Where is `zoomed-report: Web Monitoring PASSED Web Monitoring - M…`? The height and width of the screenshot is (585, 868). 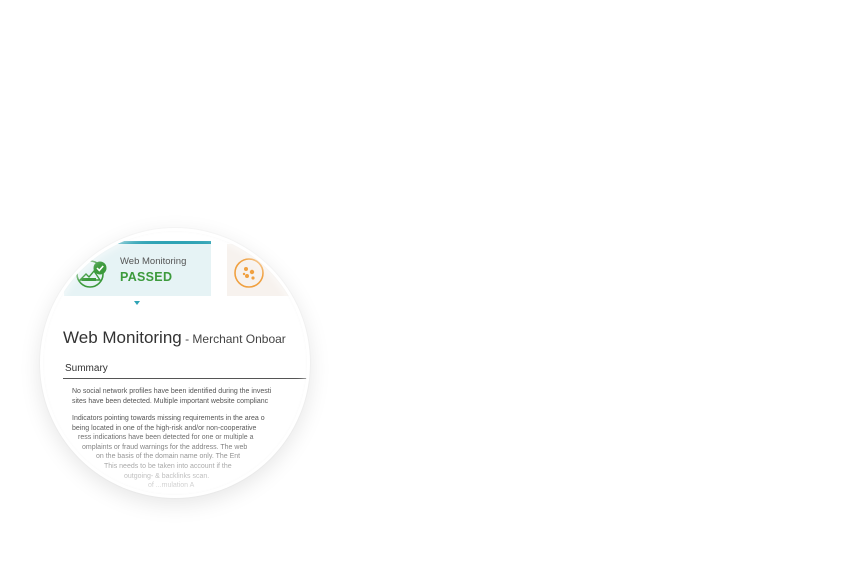 zoomed-report: Web Monitoring PASSED Web Monitoring - M… is located at coordinates (175, 363).